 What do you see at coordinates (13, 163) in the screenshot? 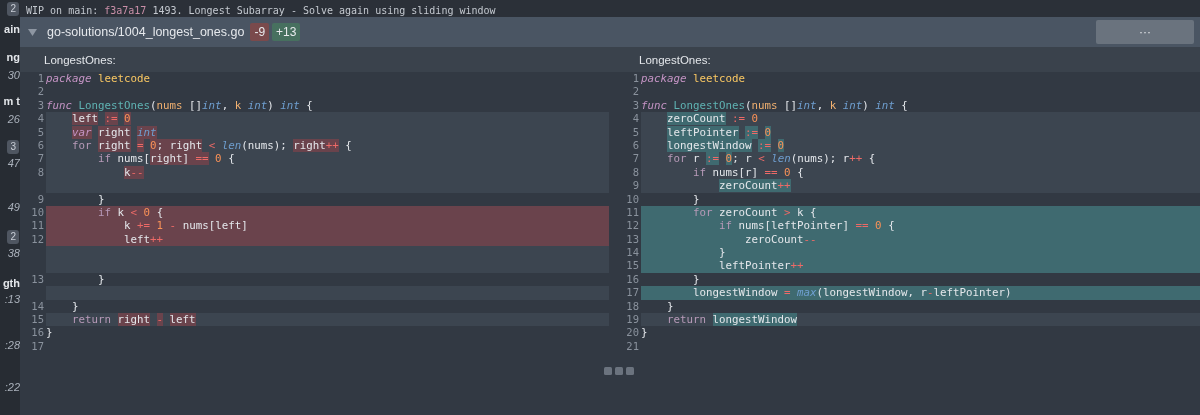
I see `time-label: 47` at bounding box center [13, 163].